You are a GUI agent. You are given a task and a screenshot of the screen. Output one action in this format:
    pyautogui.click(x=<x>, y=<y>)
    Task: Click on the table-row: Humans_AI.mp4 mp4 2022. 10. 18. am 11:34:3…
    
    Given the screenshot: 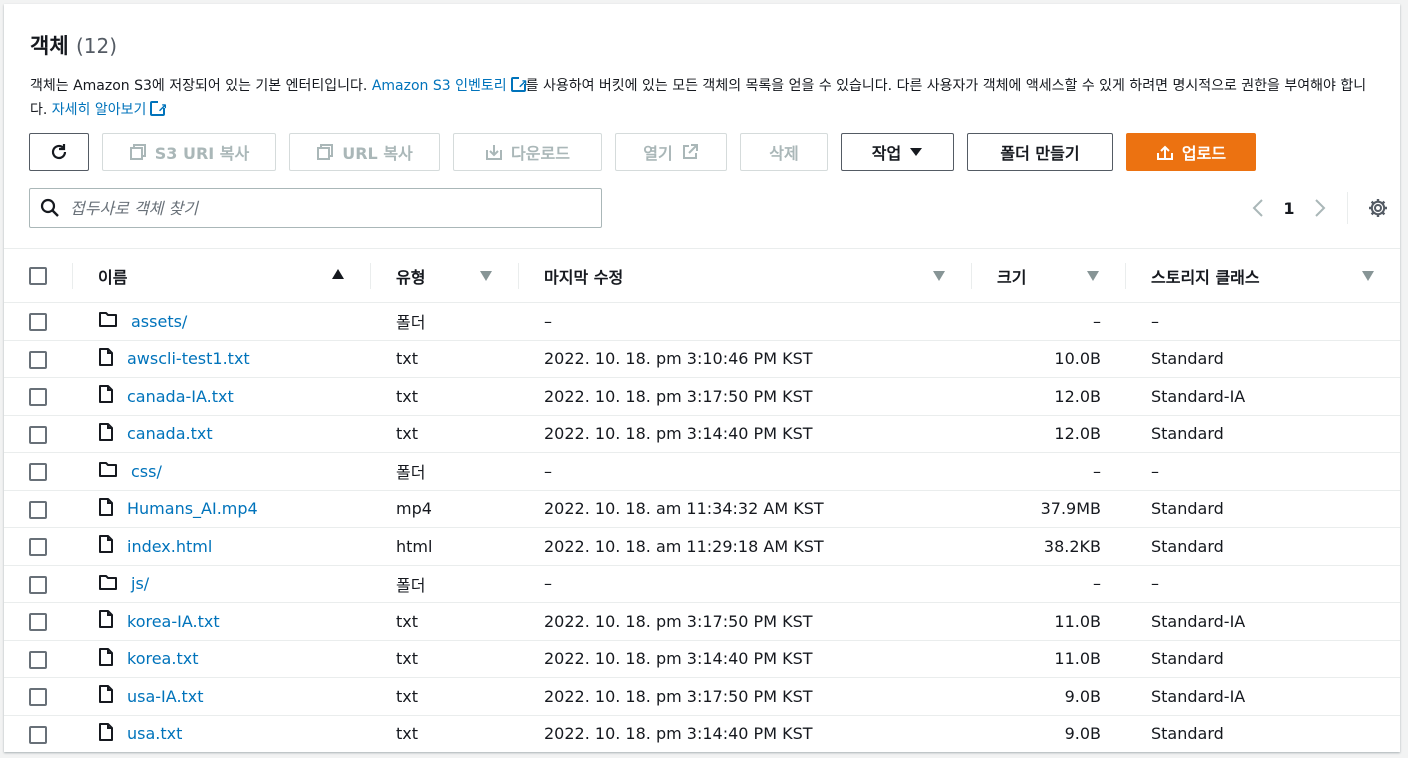 What is the action you would take?
    pyautogui.click(x=702, y=509)
    